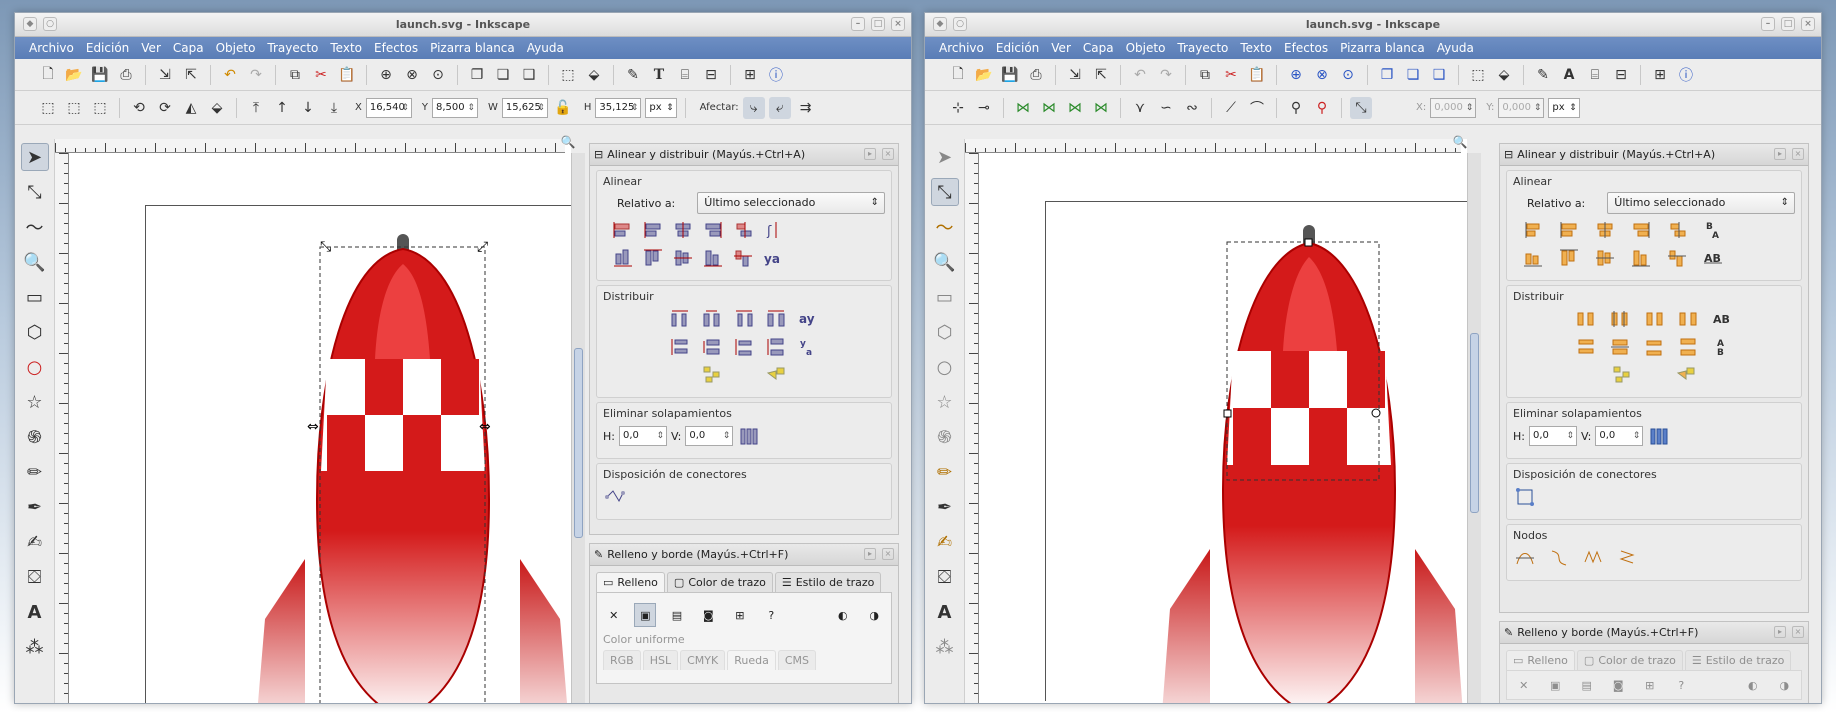  Describe the element at coordinates (563, 108) in the screenshot. I see `lock-icon: 🔓` at that location.